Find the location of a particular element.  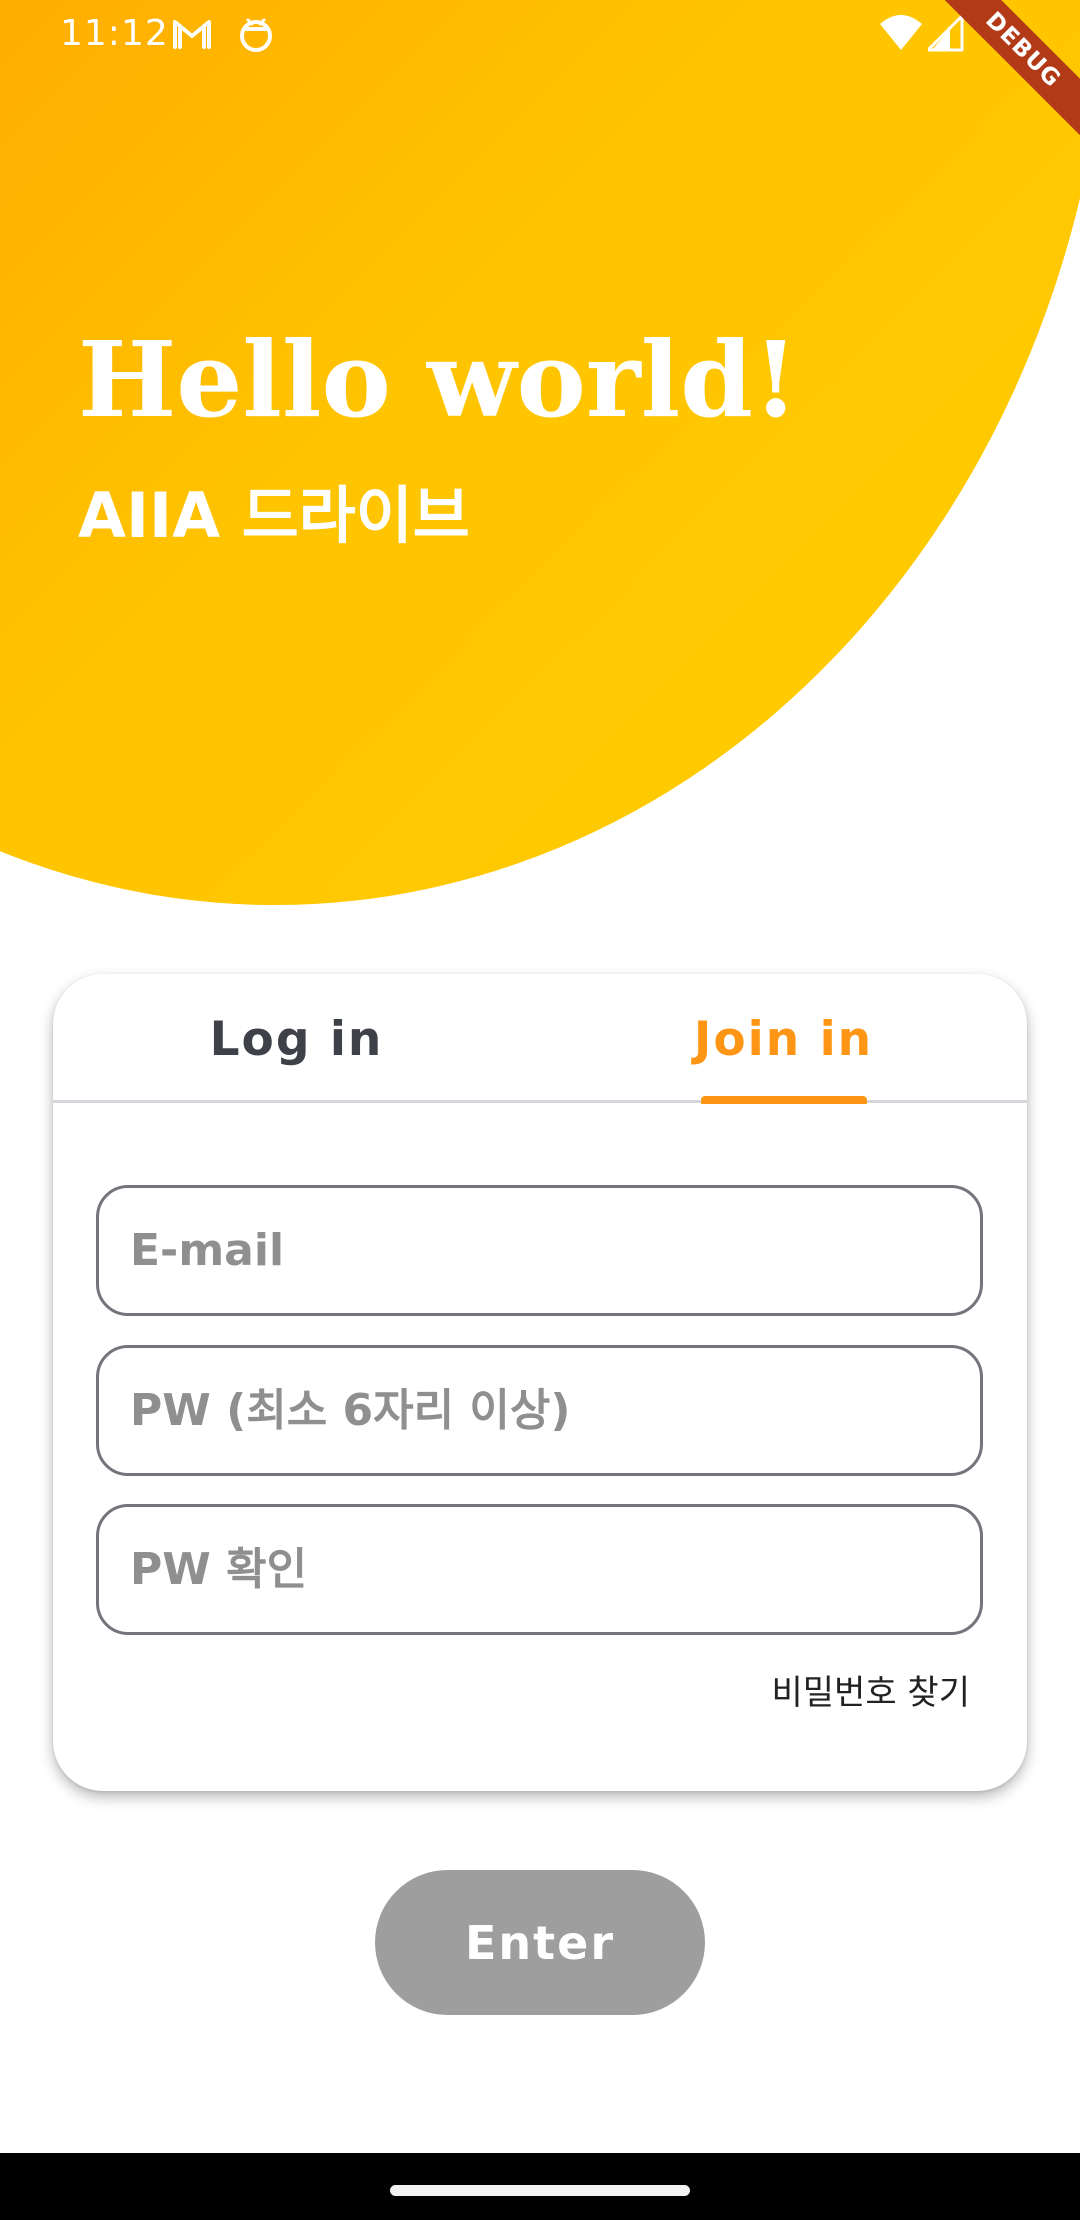

status-time: 11:12 is located at coordinates (114, 33).